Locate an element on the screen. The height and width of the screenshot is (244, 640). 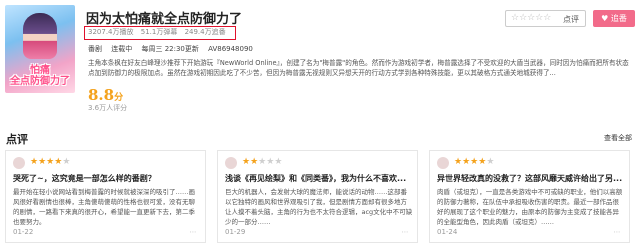
meta-schedule: 每周三 22:30更新 is located at coordinates (170, 49).